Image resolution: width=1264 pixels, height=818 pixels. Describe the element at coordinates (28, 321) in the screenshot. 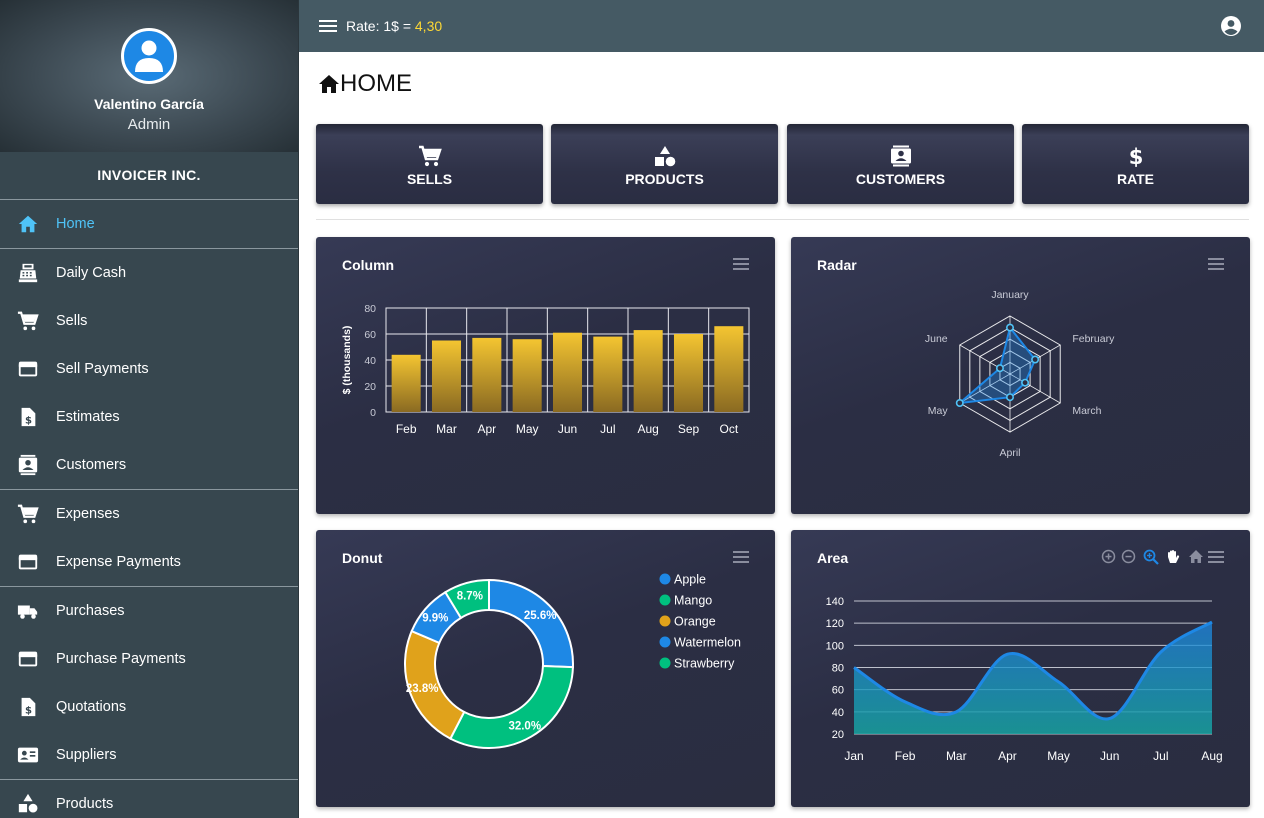

I see `cart-icon` at that location.